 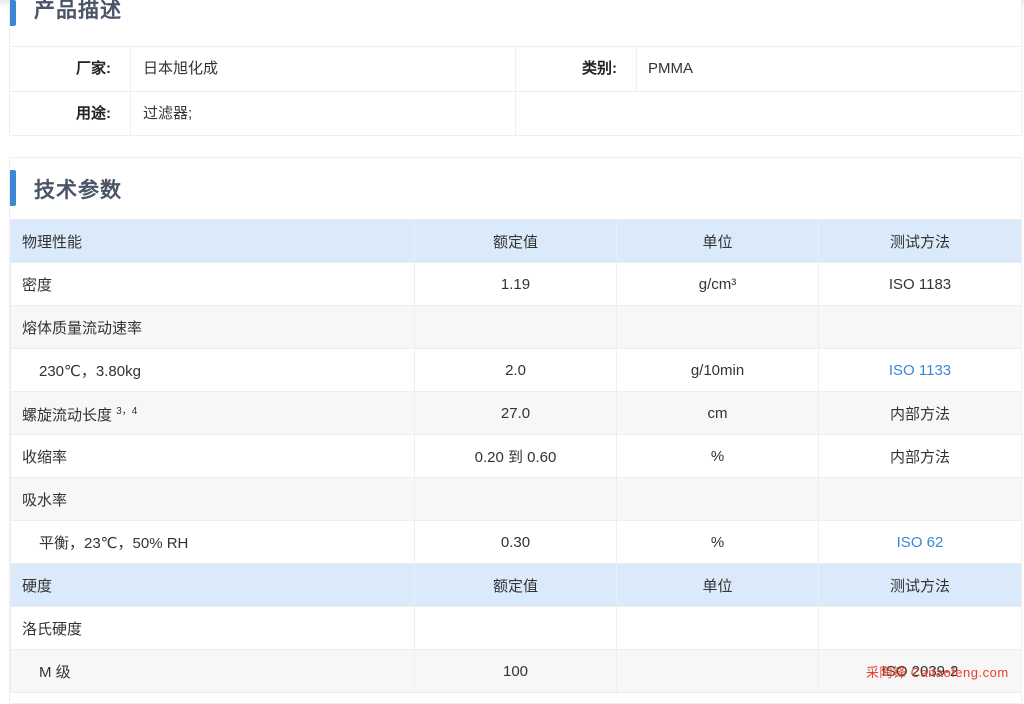 I want to click on method-link: ISO 62, so click(x=920, y=542).